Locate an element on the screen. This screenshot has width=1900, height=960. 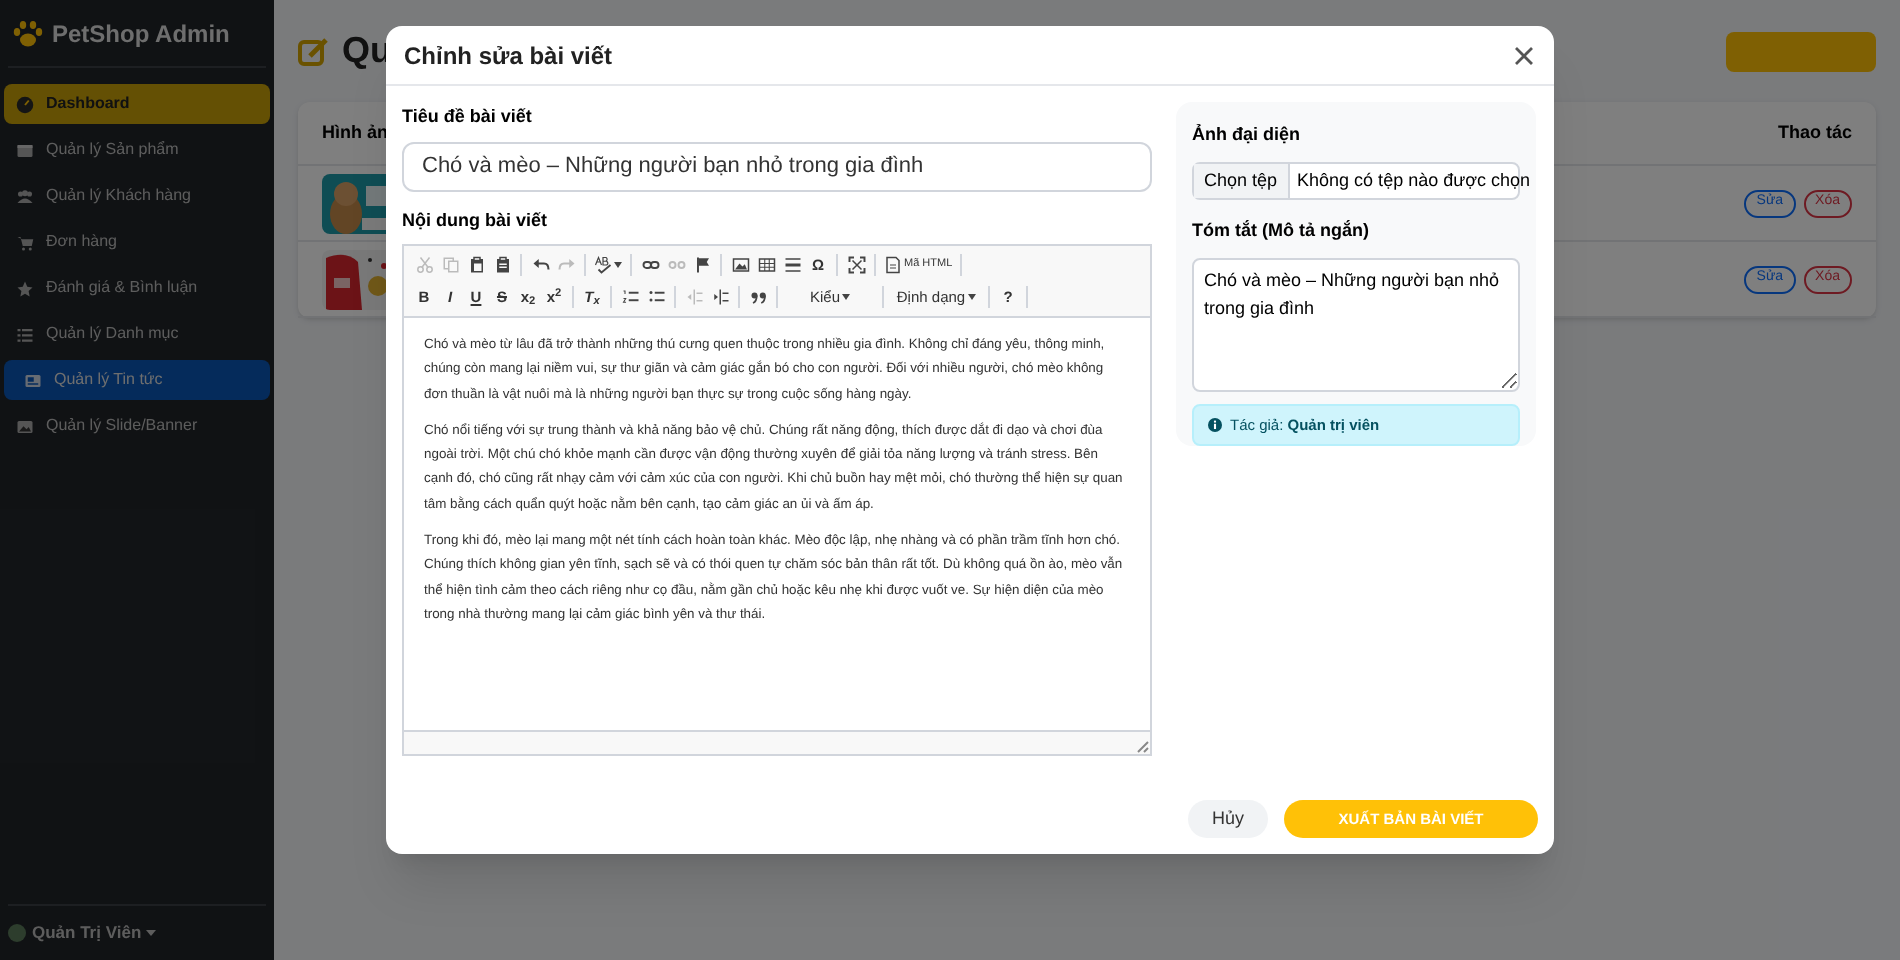
link-icon is located at coordinates (650, 265).